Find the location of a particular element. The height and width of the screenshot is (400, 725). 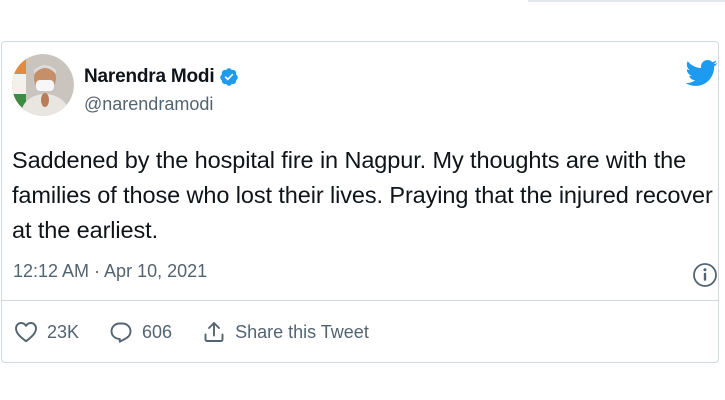

top-edge-line is located at coordinates (626, 1).